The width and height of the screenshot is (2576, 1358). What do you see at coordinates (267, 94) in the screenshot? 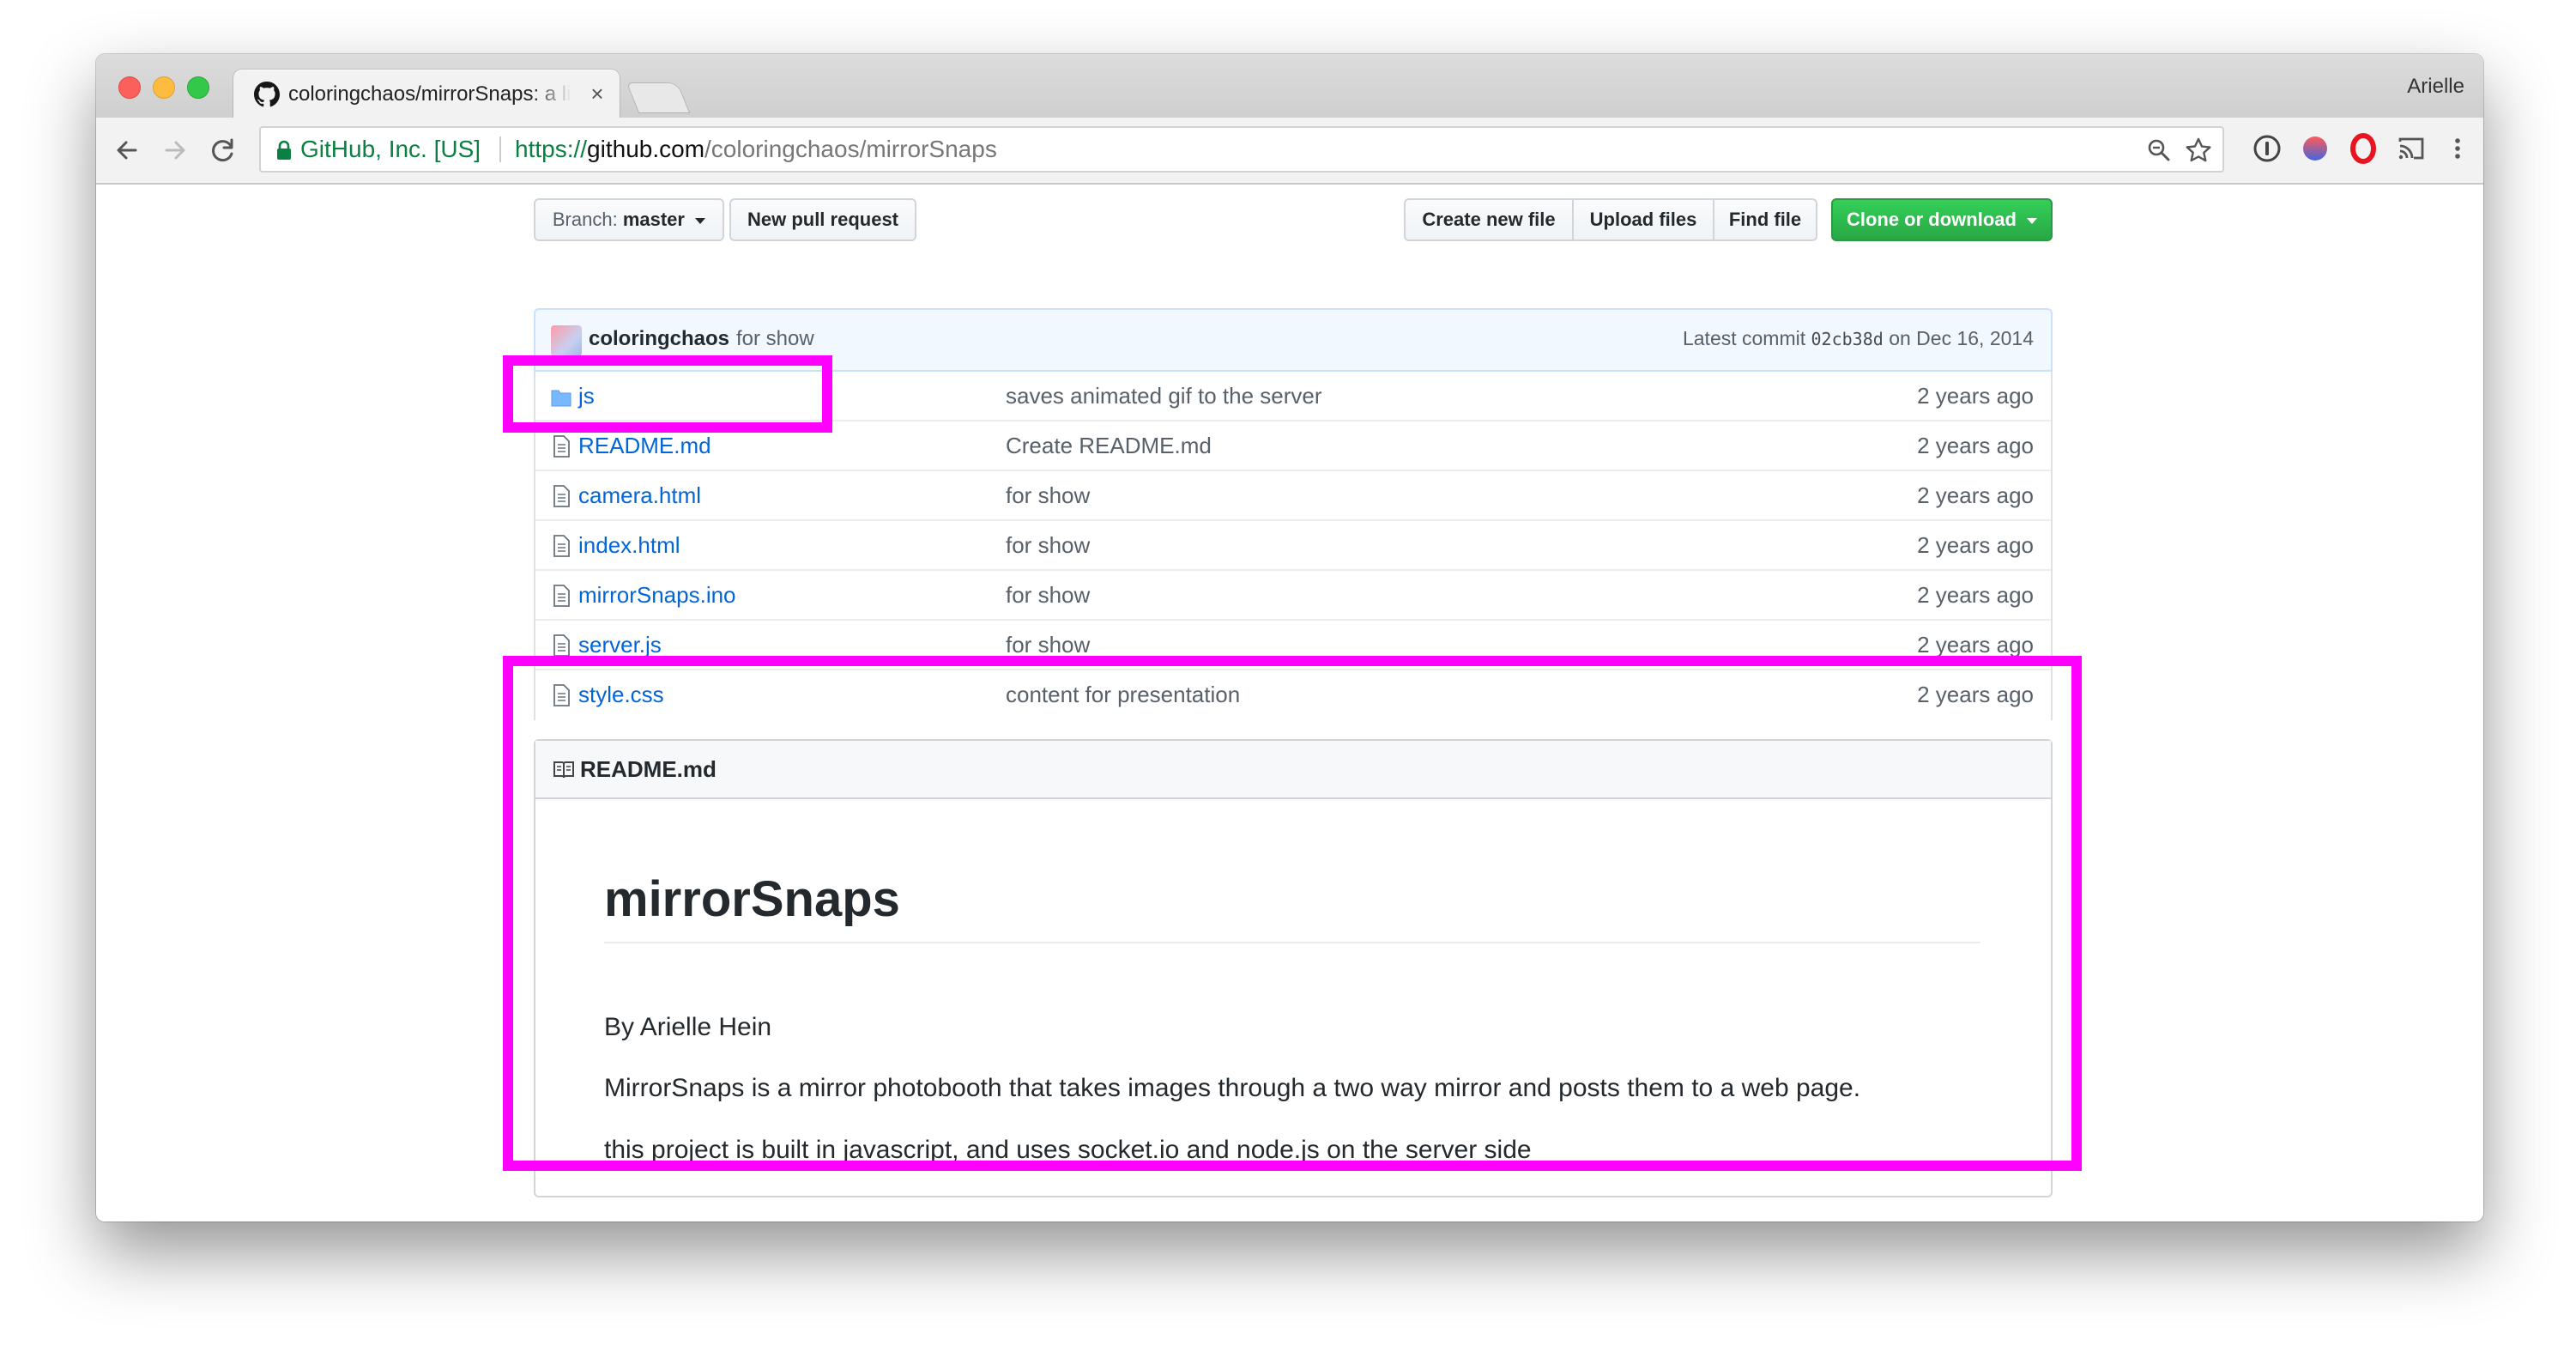
I see `github-logo-icon` at bounding box center [267, 94].